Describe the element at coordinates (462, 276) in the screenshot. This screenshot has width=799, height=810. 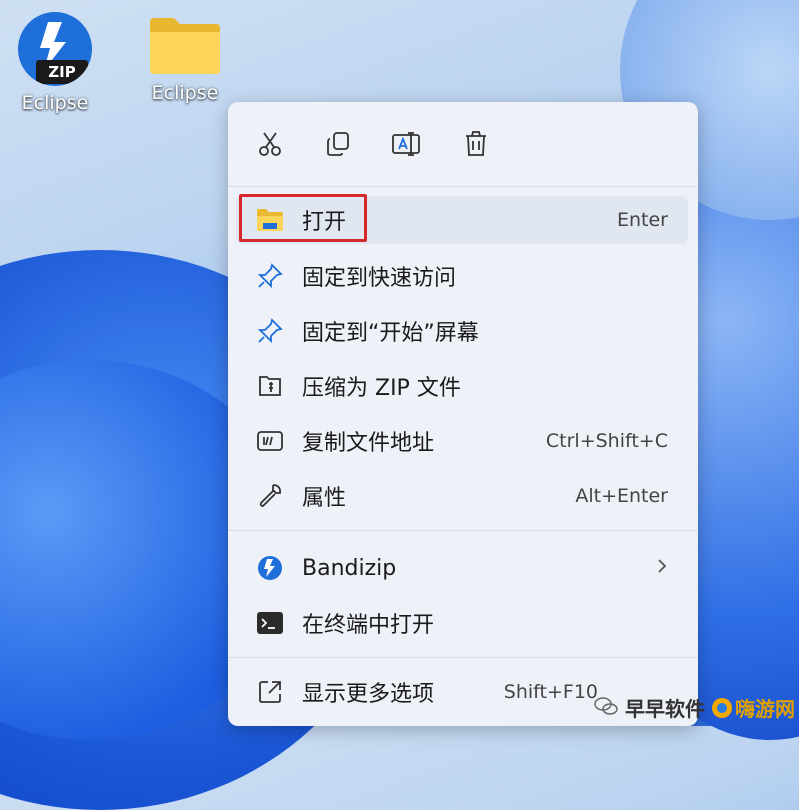
I see `menu-item-pin-quick-access: 固定到快速访问` at that location.